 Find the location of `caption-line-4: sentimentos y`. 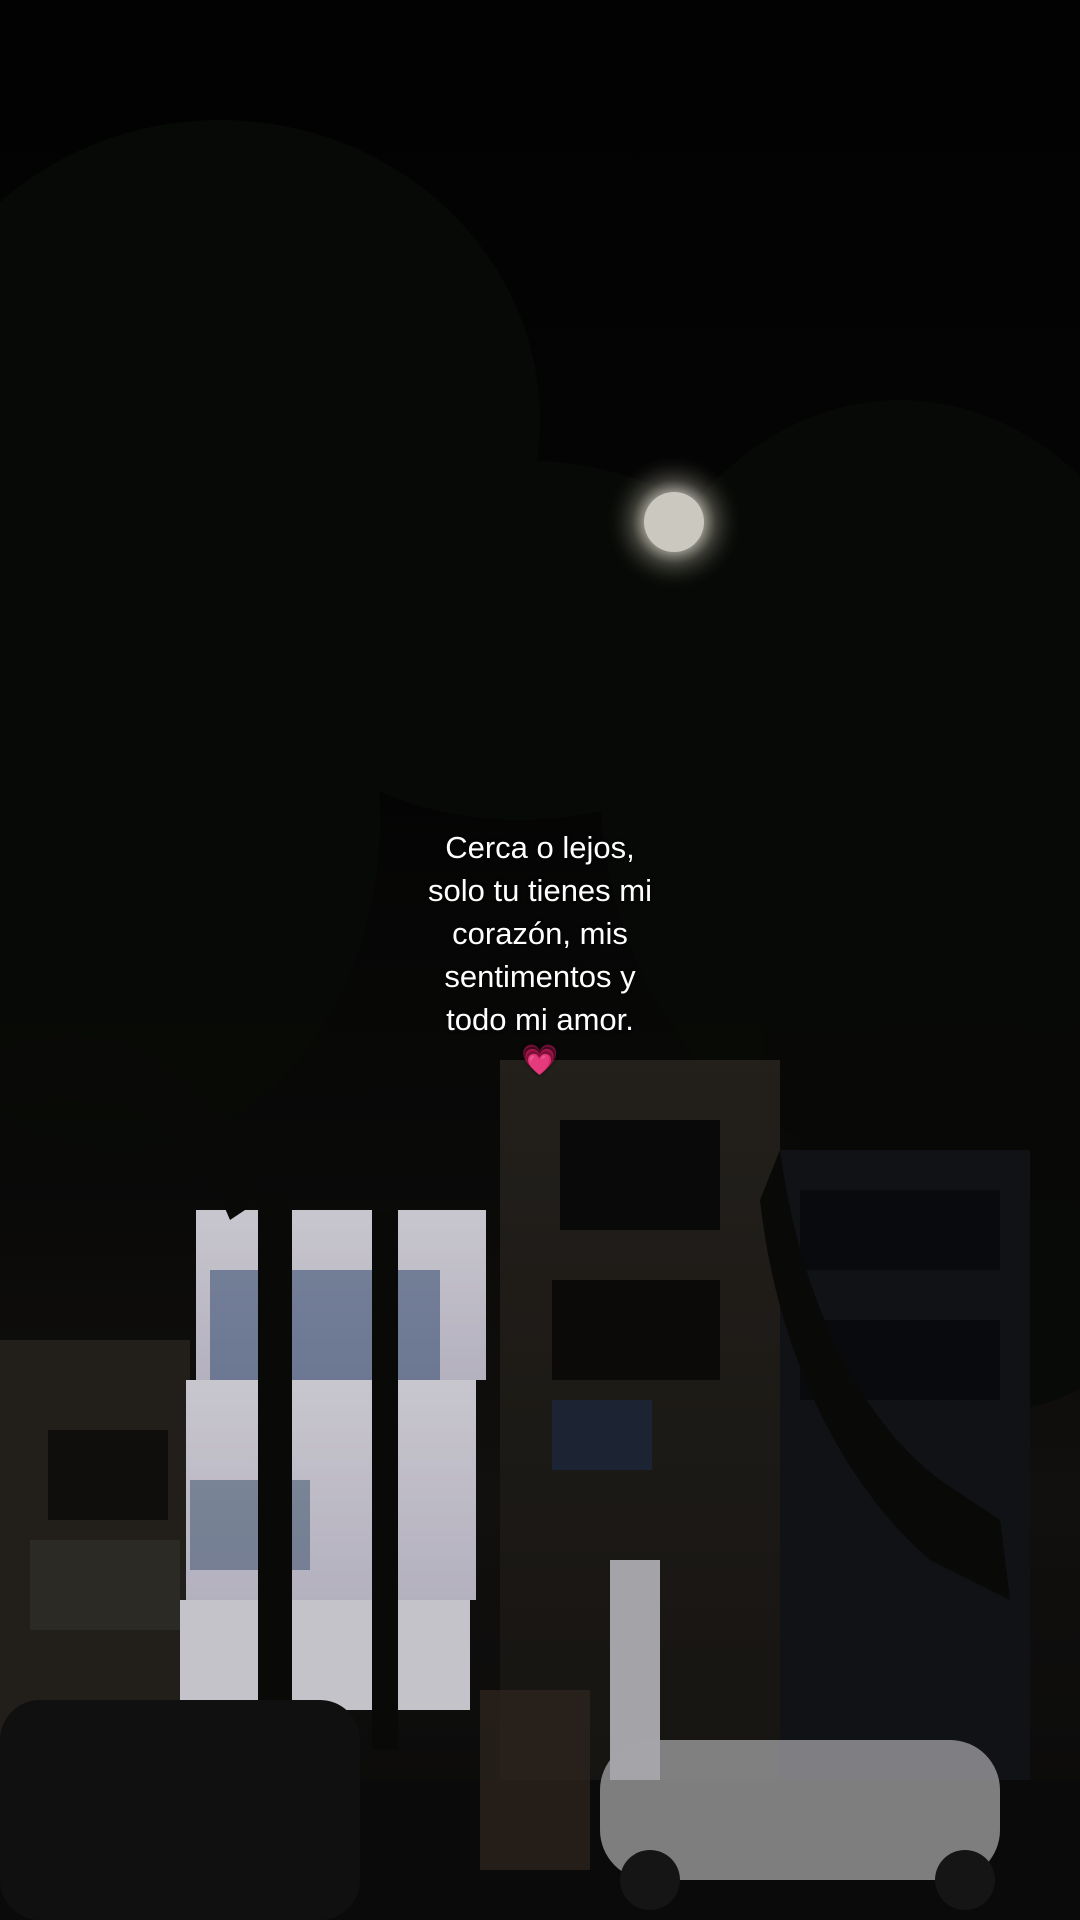

caption-line-4: sentimentos y is located at coordinates (540, 976).